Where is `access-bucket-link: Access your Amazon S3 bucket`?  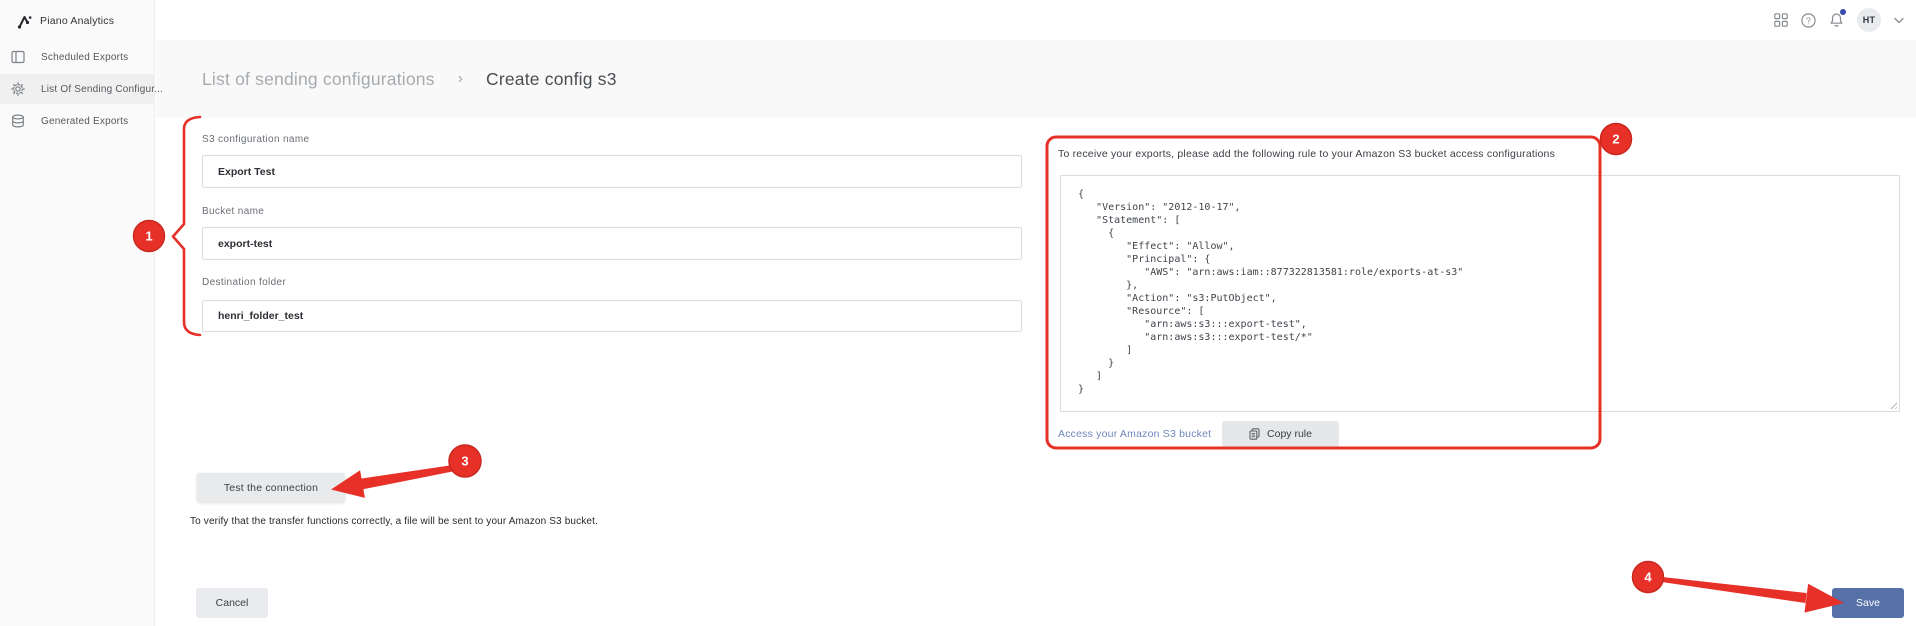 access-bucket-link: Access your Amazon S3 bucket is located at coordinates (1134, 434).